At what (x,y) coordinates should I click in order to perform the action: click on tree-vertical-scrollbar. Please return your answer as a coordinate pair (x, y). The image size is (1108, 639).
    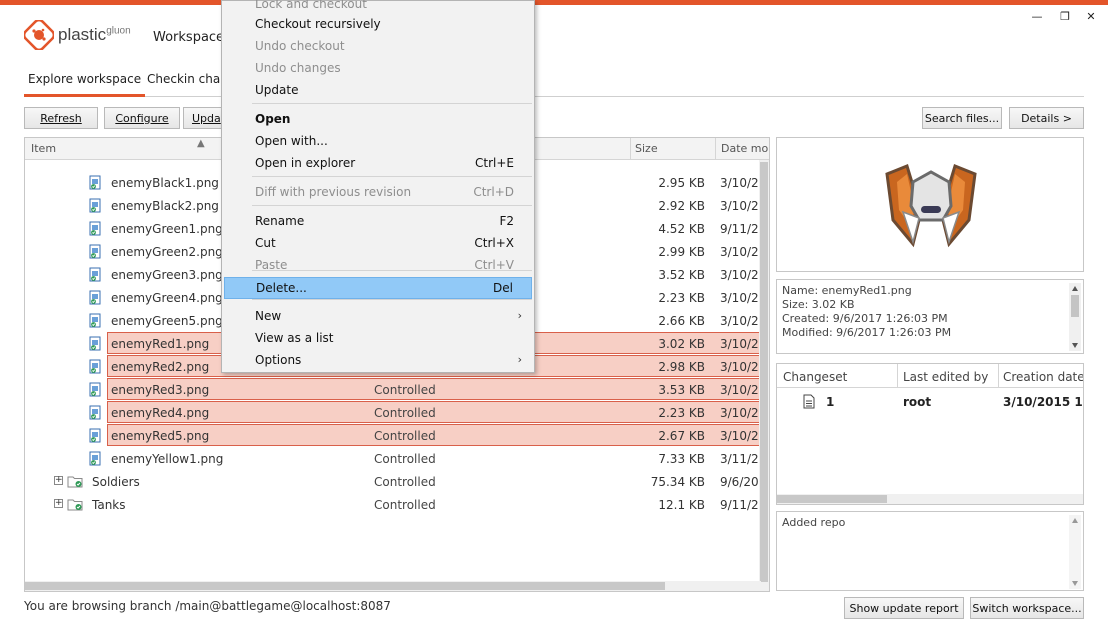
    Looking at the image, I should click on (764, 375).